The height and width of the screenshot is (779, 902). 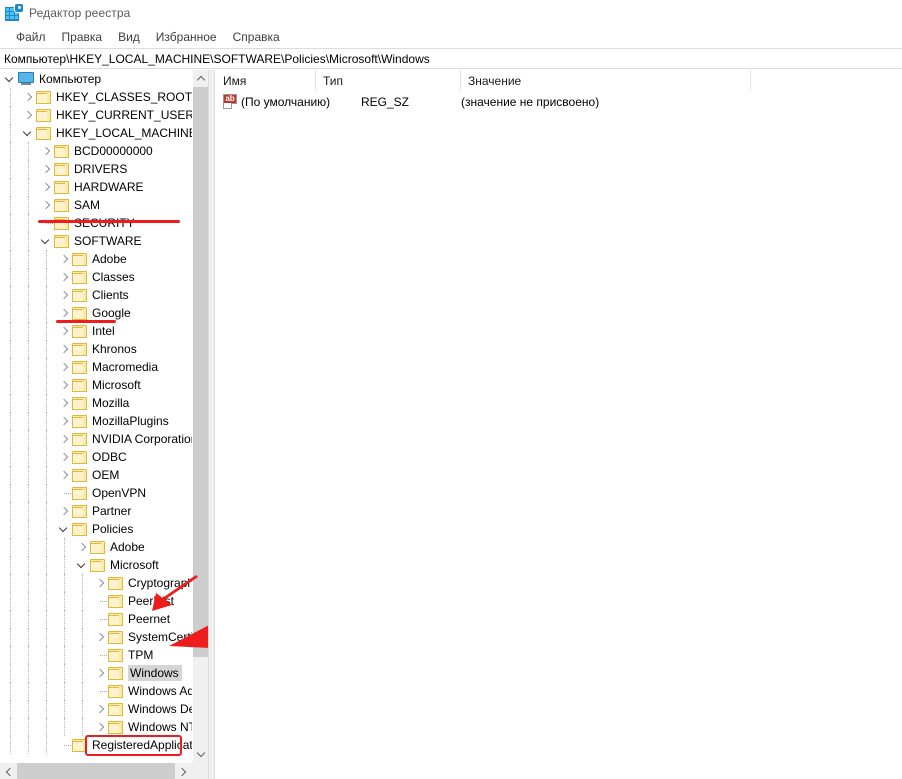 I want to click on tree-item-openvpn: OpenVPN, so click(x=96, y=493).